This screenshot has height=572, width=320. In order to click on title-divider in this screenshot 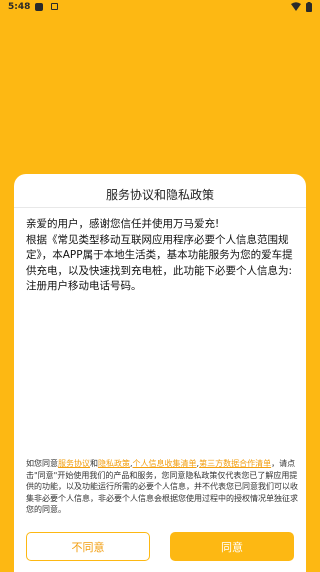, I will do `click(160, 207)`.